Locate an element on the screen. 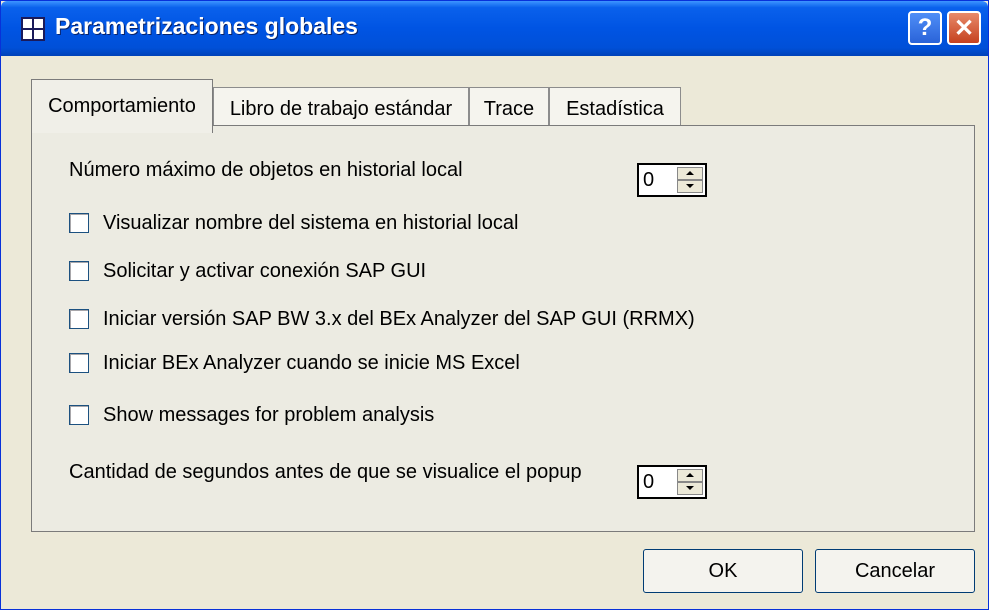 The width and height of the screenshot is (989, 610). table-grid-icon is located at coordinates (33, 29).